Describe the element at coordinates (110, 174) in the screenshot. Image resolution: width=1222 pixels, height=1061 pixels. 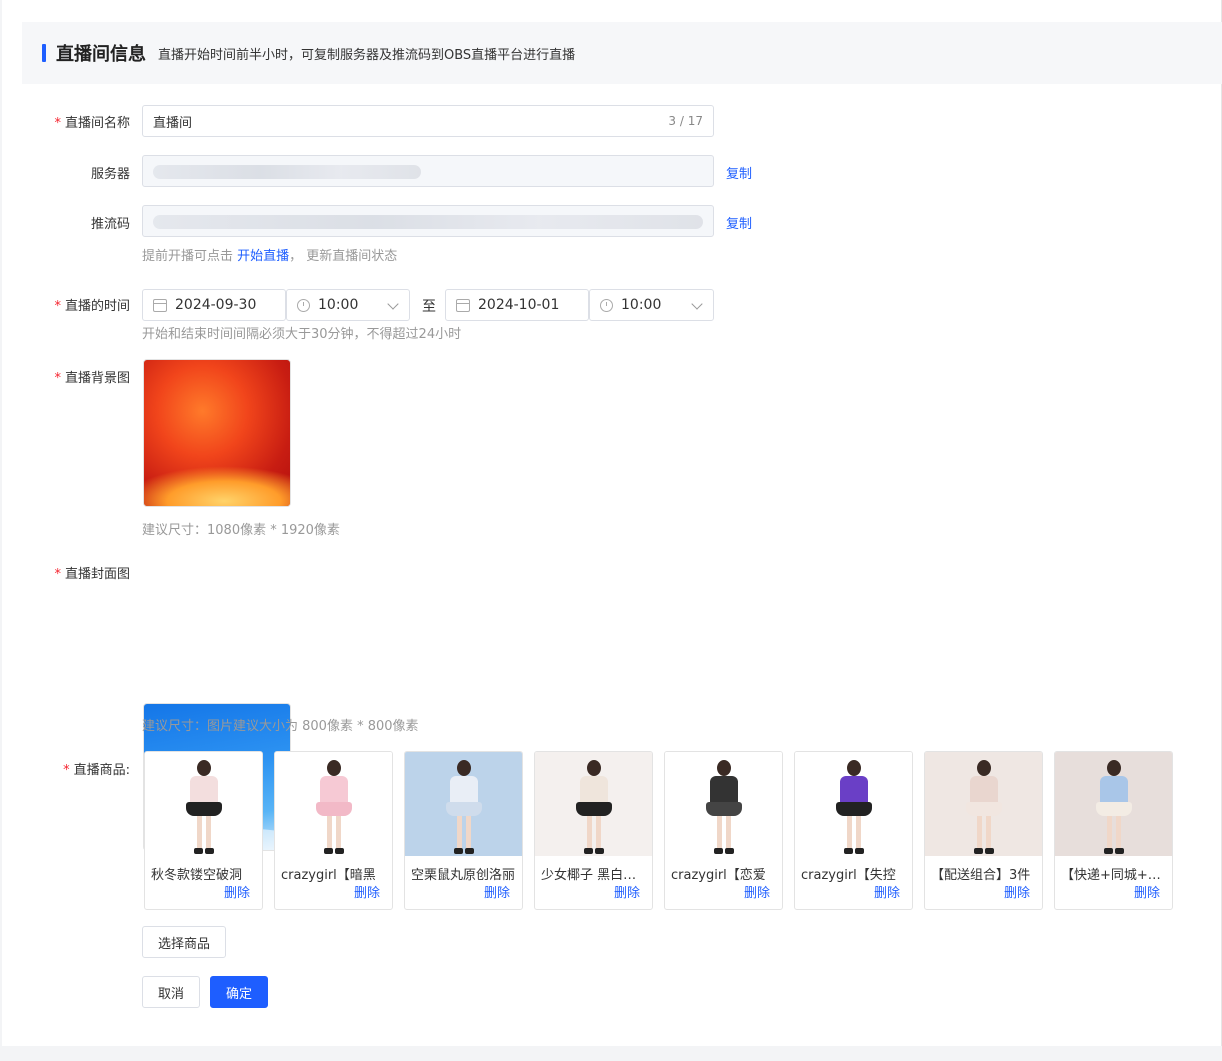
I see `server-label-text: 服务器` at that location.